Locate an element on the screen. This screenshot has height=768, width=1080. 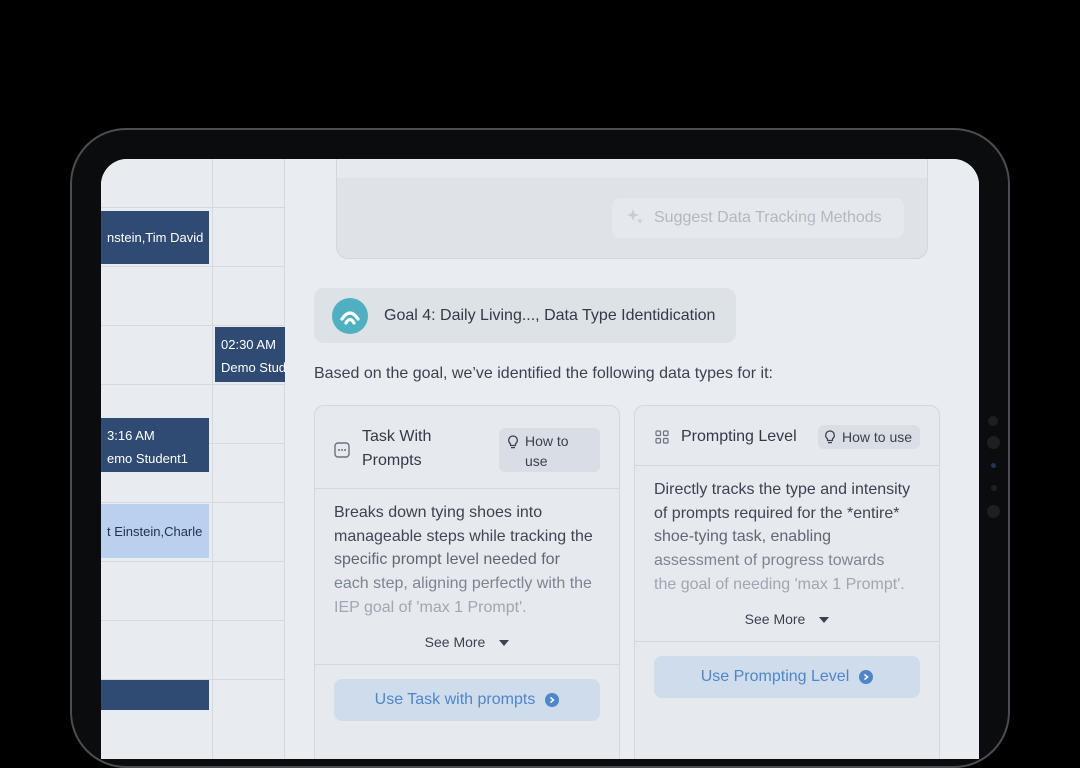
description-line: assessment of progress towards is located at coordinates (769, 561).